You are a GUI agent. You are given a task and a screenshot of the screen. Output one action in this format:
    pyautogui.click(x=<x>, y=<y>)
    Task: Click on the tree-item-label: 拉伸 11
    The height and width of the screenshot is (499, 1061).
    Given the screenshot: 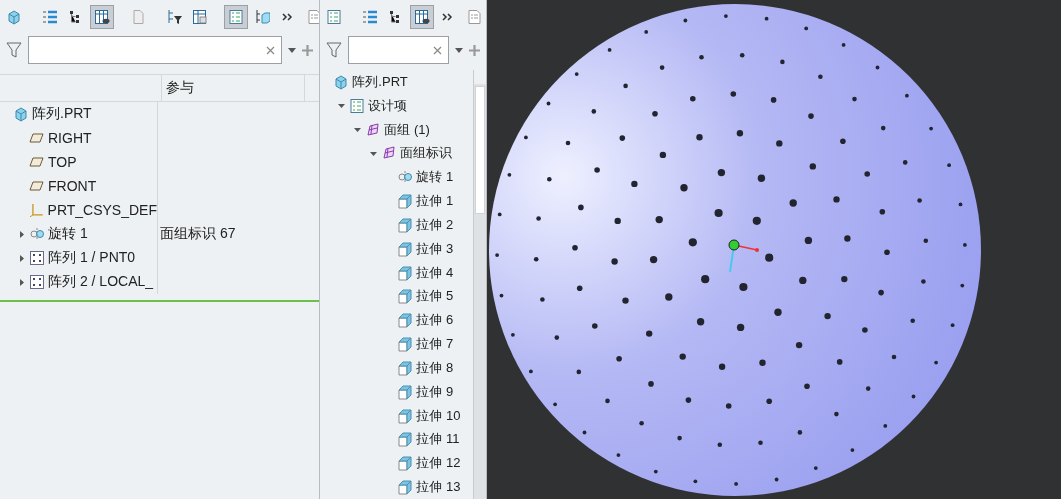 What is the action you would take?
    pyautogui.click(x=438, y=439)
    